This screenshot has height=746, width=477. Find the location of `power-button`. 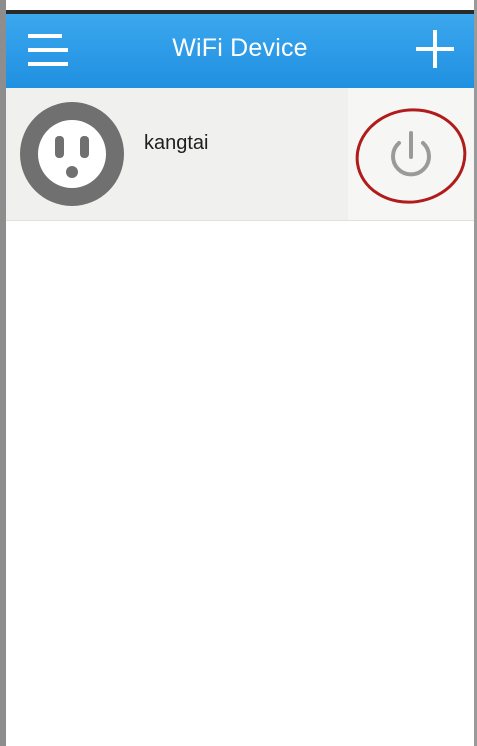

power-button is located at coordinates (411, 156).